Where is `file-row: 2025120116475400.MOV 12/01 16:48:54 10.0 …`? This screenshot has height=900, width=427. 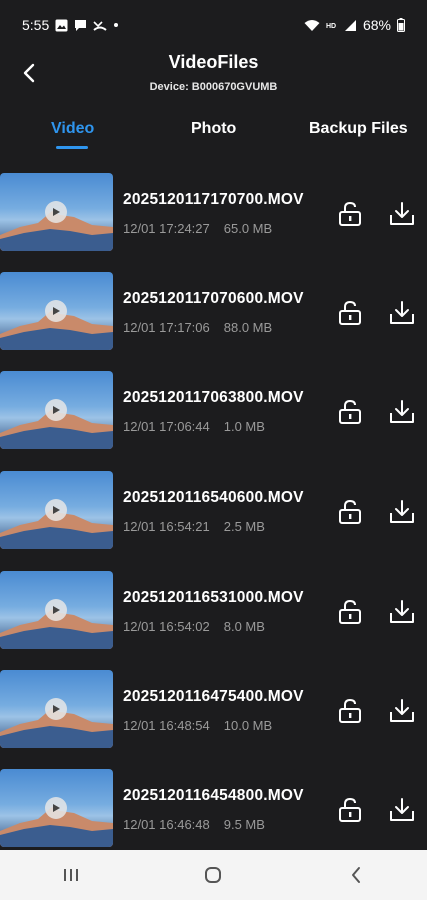 file-row: 2025120116475400.MOV 12/01 16:48:54 10.0 … is located at coordinates (213, 708).